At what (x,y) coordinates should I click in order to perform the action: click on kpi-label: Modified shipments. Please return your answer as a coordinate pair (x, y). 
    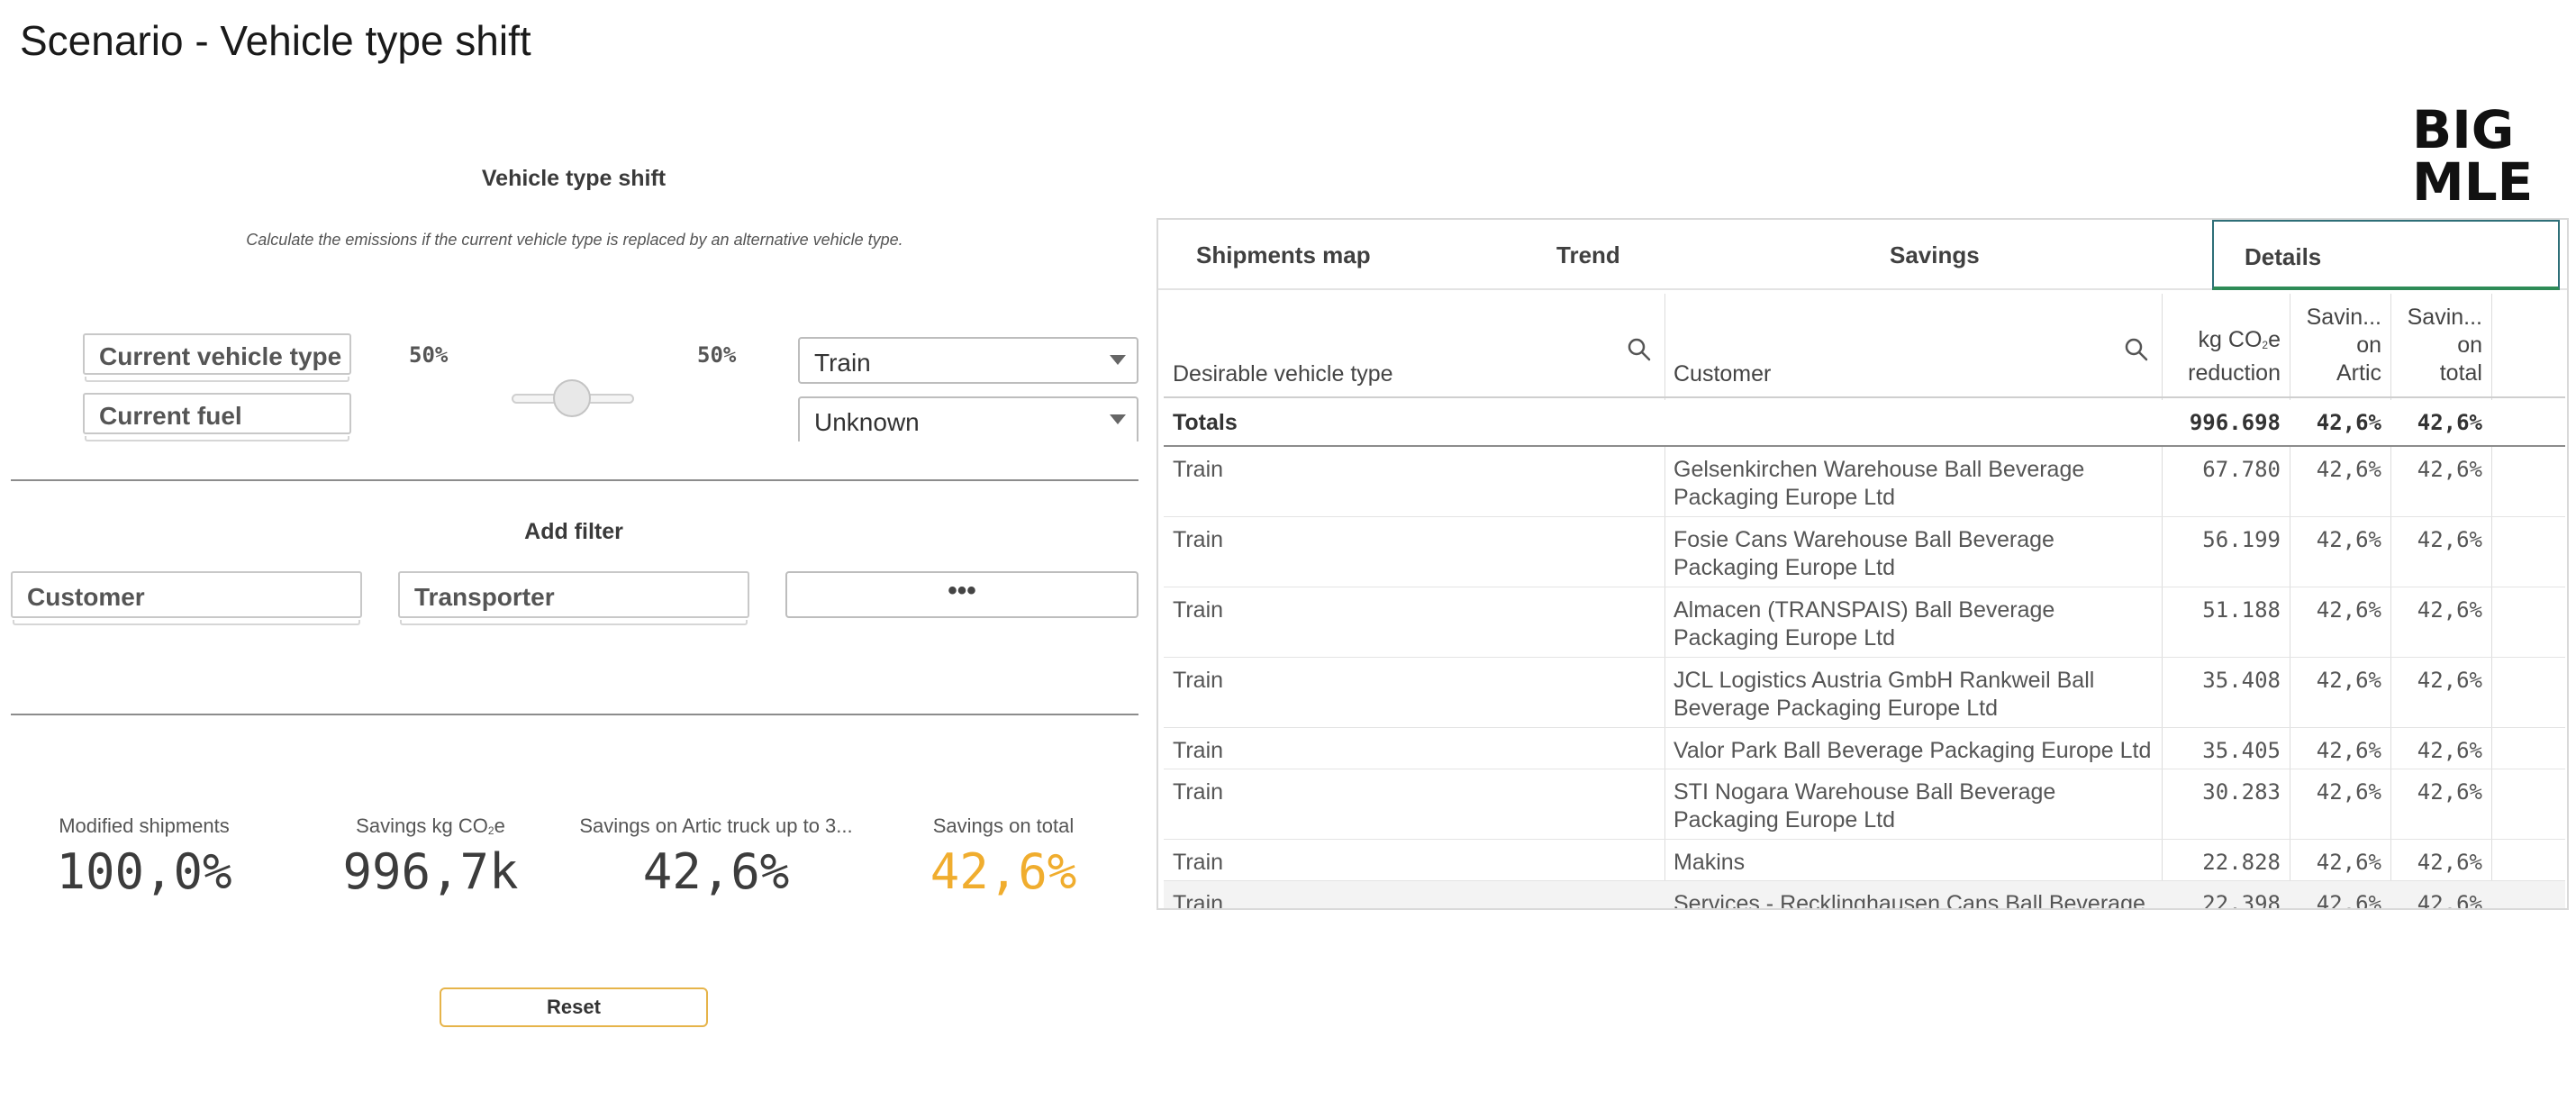
    Looking at the image, I should click on (144, 825).